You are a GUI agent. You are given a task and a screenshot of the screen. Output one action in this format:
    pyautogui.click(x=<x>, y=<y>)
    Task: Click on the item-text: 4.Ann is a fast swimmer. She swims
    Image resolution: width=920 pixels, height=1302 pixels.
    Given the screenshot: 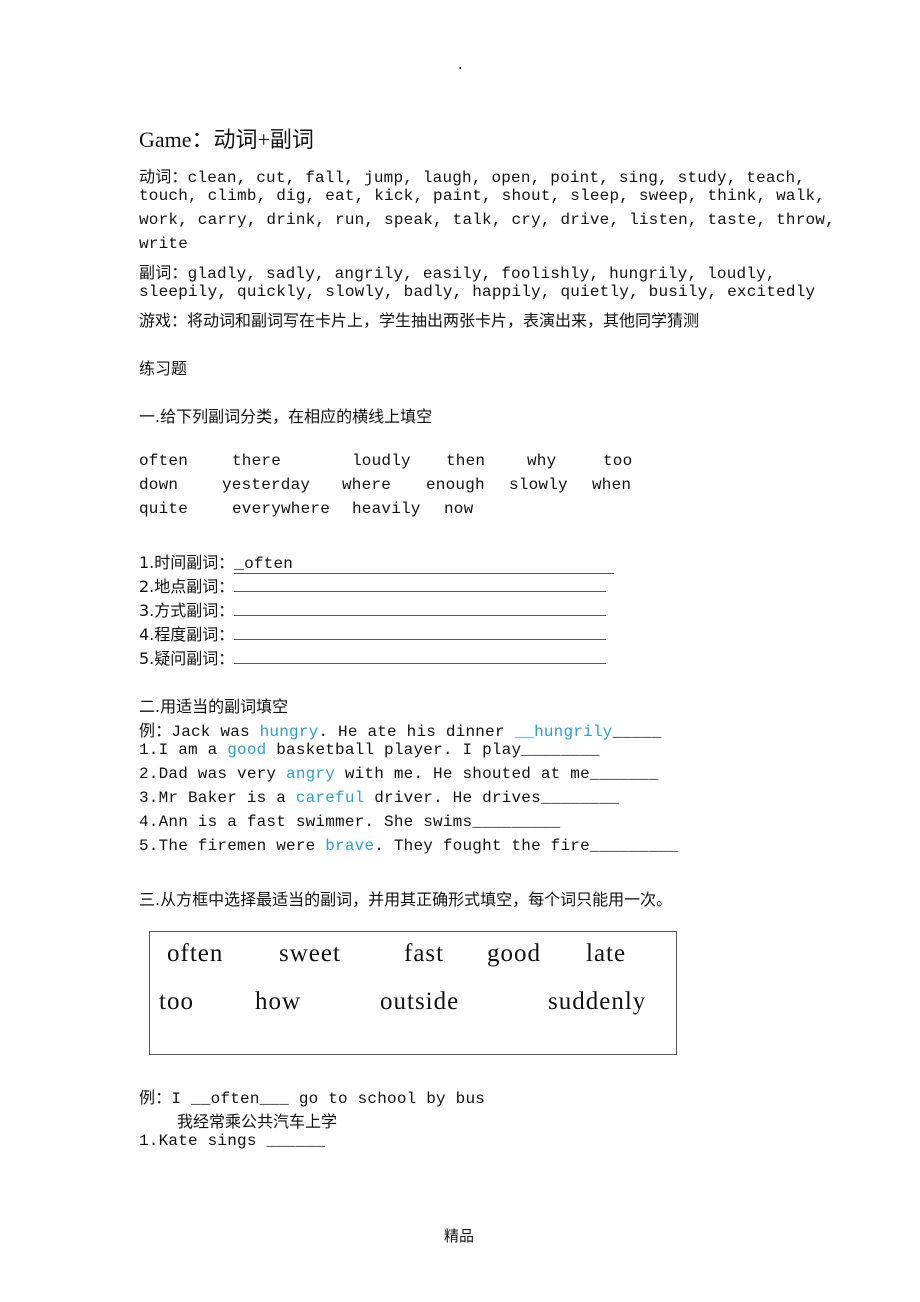 What is the action you would take?
    pyautogui.click(x=306, y=822)
    